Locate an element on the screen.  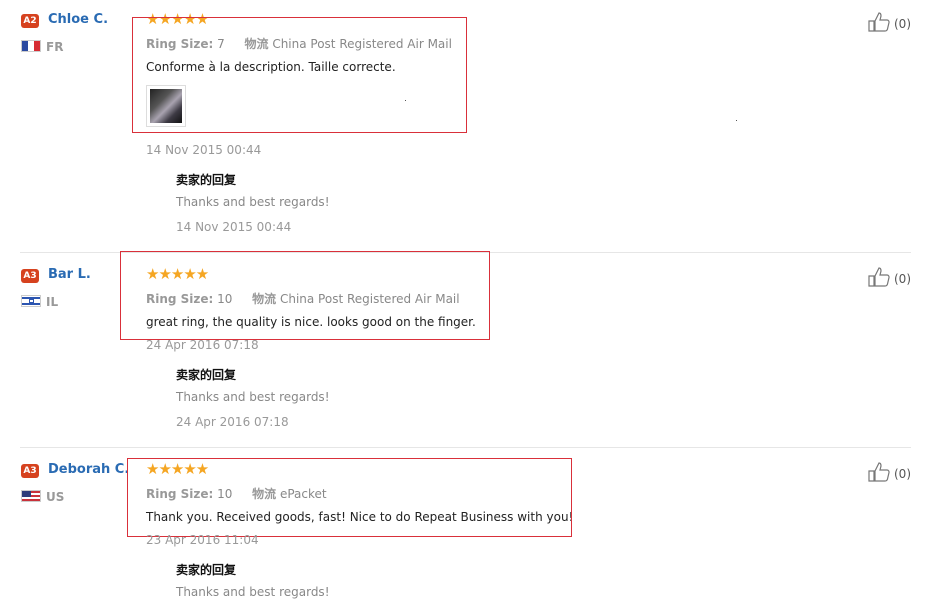
country-code: US is located at coordinates (55, 497).